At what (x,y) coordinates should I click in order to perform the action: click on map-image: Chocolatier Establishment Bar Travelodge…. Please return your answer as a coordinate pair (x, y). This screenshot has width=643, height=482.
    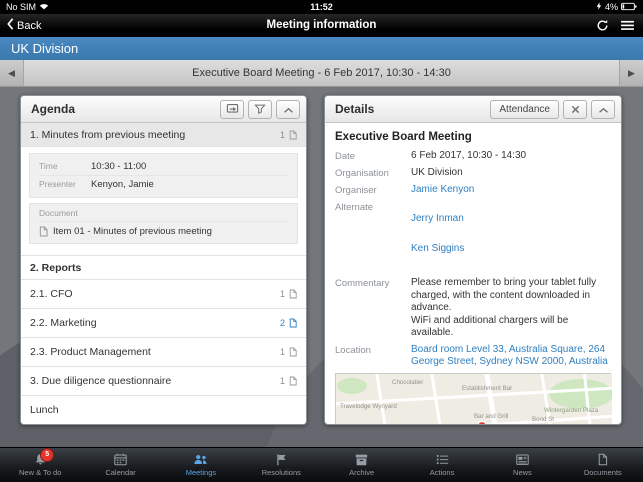
    Looking at the image, I should click on (473, 396).